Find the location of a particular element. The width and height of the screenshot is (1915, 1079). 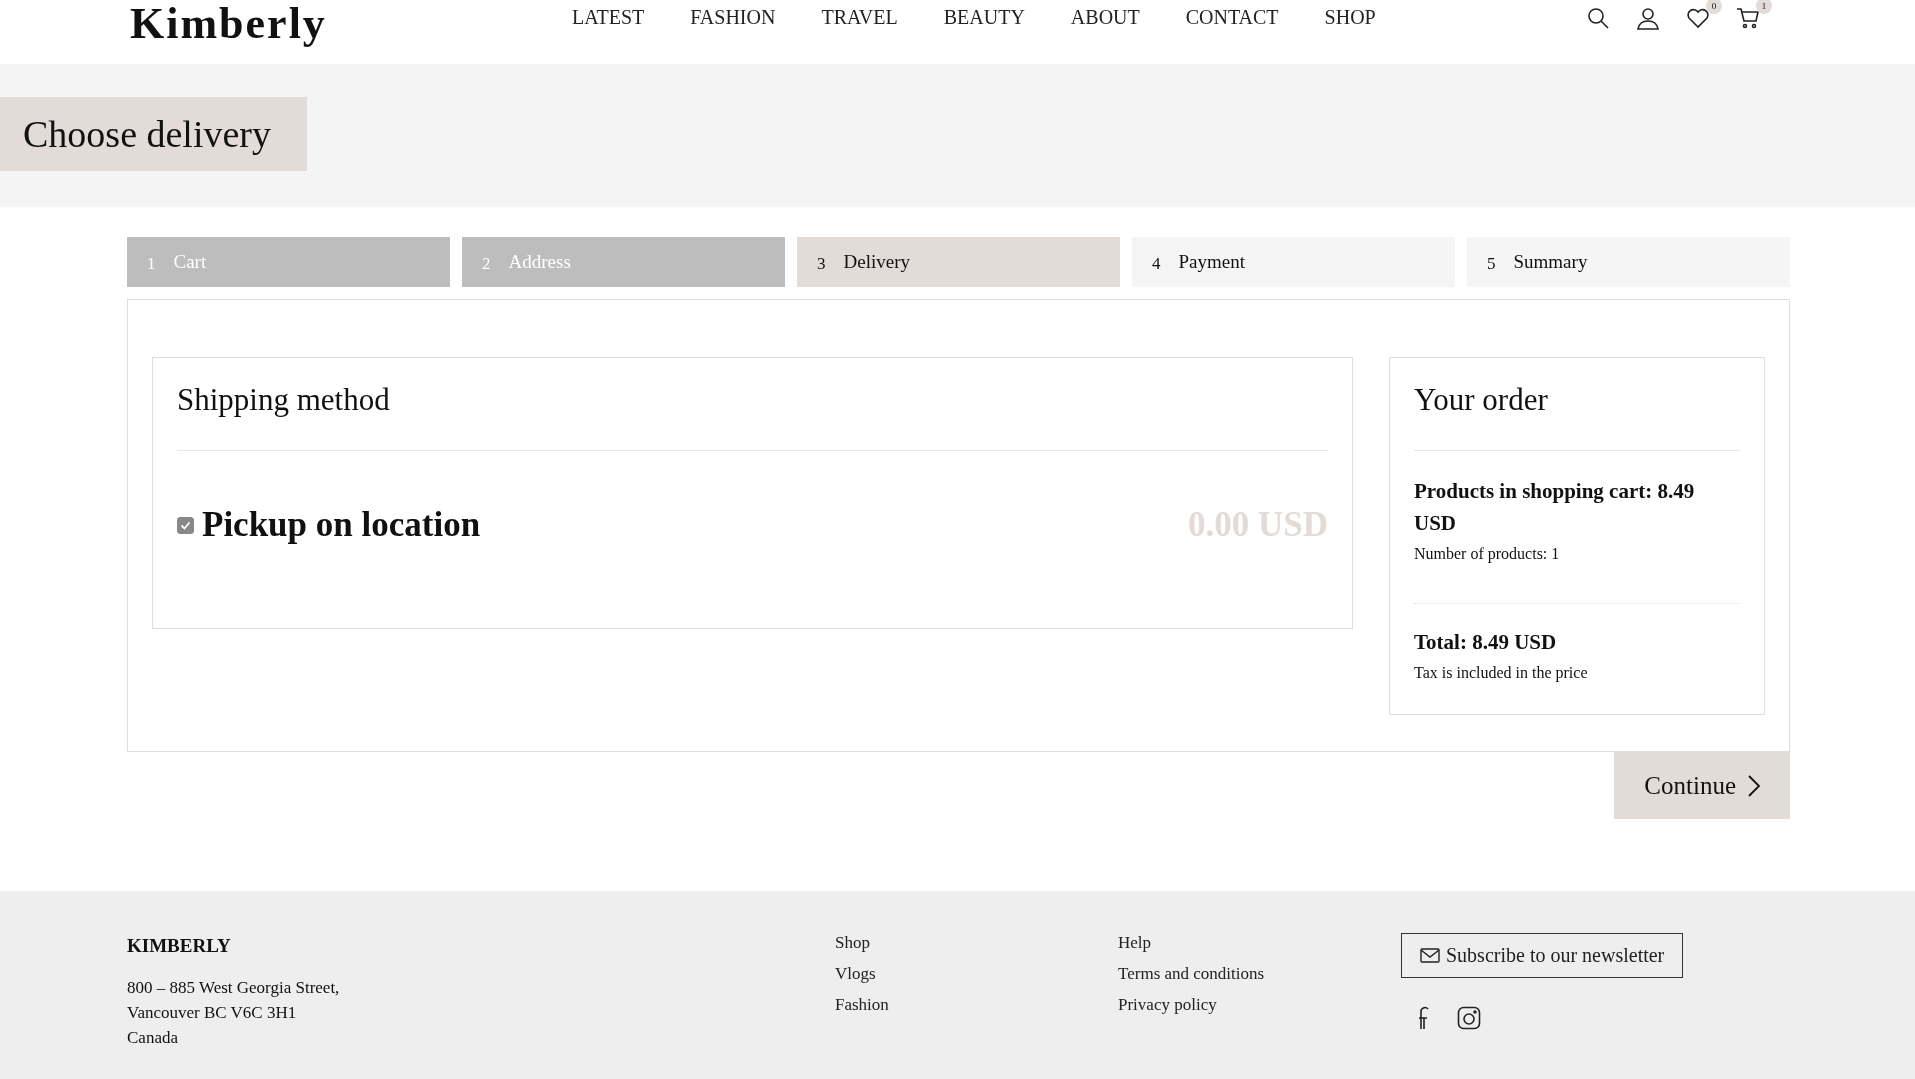

checkout-step: 3 Delivery is located at coordinates (958, 262).